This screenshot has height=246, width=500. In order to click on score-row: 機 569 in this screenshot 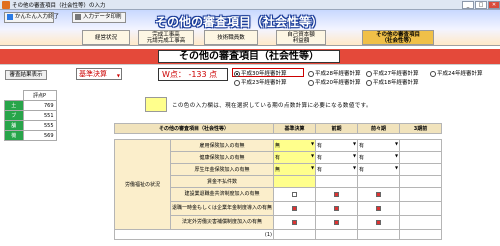, I will do `click(30, 135)`.